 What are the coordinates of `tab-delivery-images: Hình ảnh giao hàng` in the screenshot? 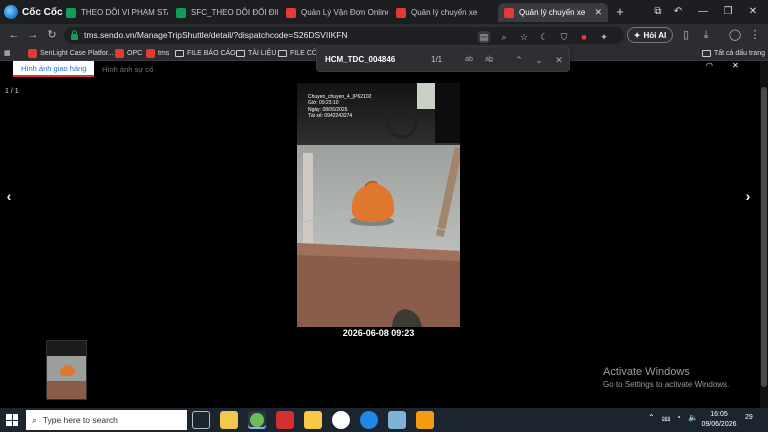 It's located at (54, 69).